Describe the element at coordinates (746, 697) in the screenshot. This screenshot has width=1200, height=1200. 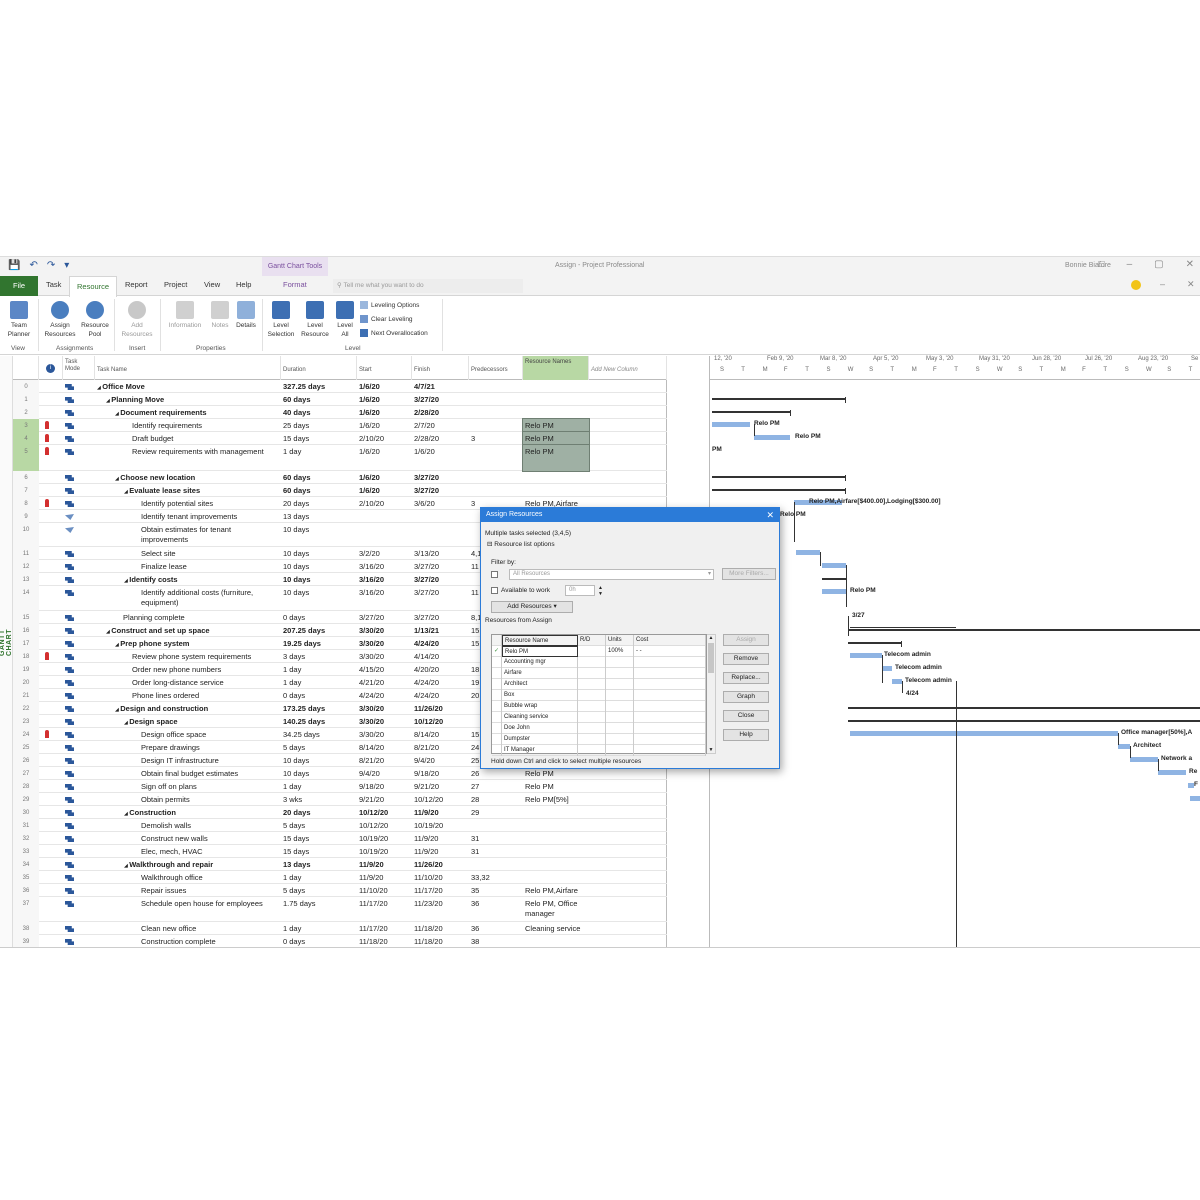
I see `graph-button: Graph` at that location.